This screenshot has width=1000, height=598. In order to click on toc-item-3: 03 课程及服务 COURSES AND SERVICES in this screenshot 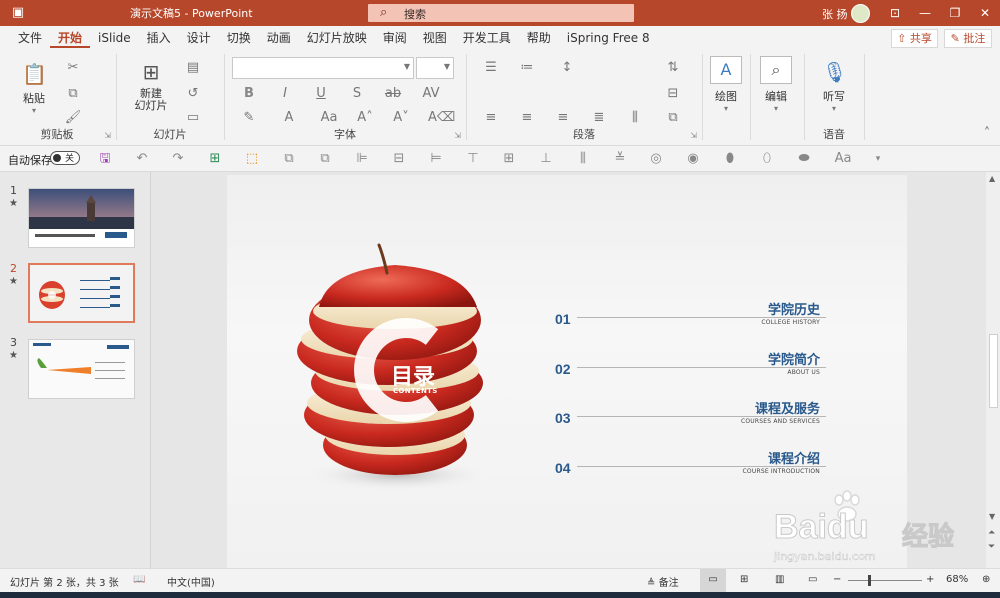, I will do `click(690, 418)`.